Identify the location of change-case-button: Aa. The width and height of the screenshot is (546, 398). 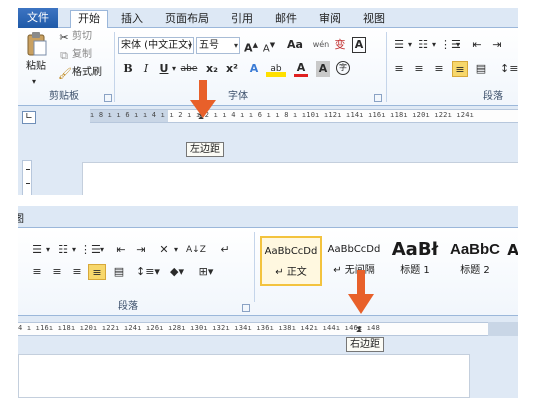
(295, 45).